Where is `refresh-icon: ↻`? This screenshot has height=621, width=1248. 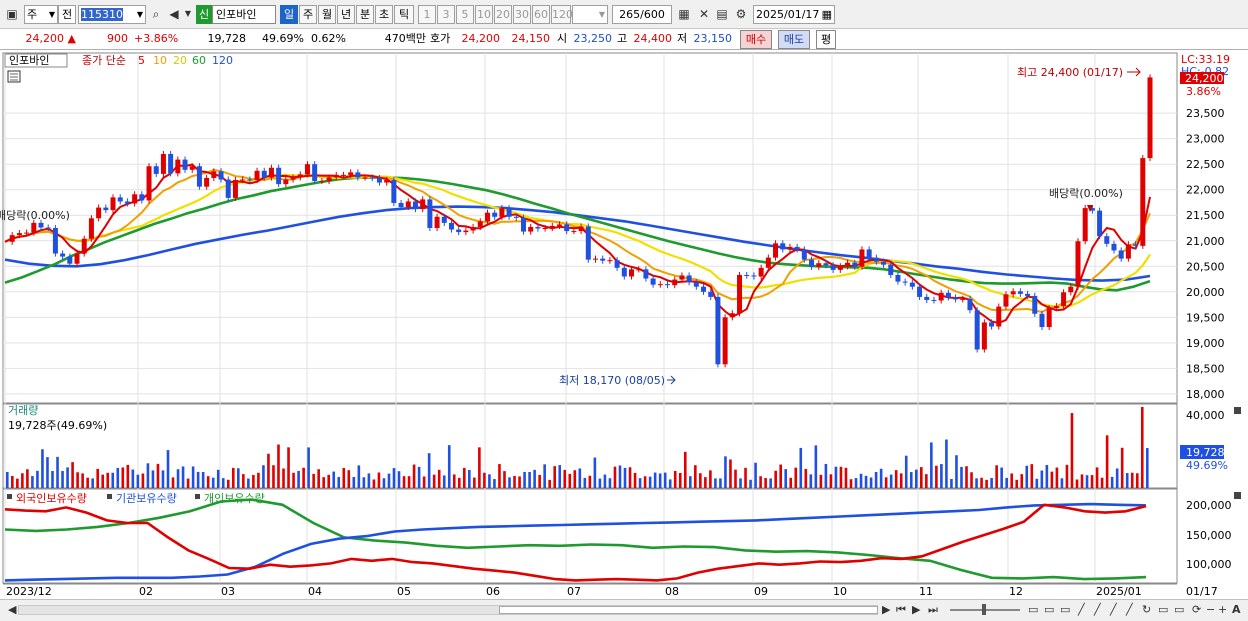
refresh-icon: ↻ is located at coordinates (1146, 610).